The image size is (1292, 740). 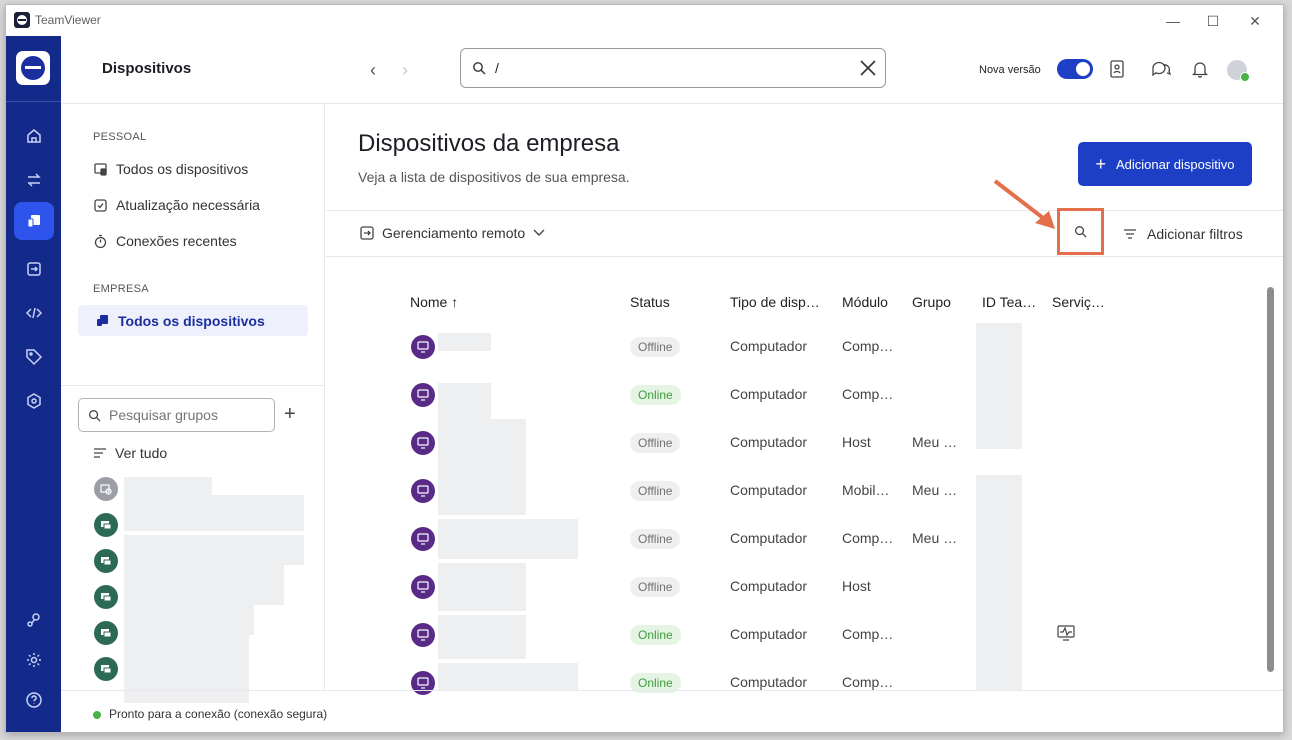 I want to click on forward-chevron-icon: ›, so click(x=405, y=70).